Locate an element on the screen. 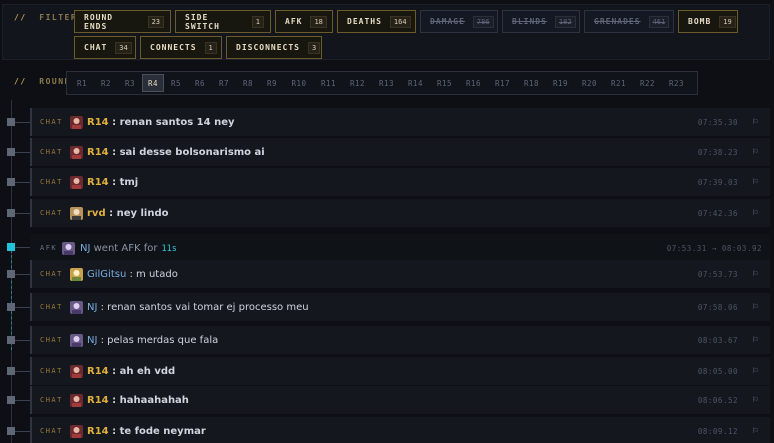 This screenshot has width=774, height=443. filter-chip-deaths: DEATHS 164 is located at coordinates (376, 21).